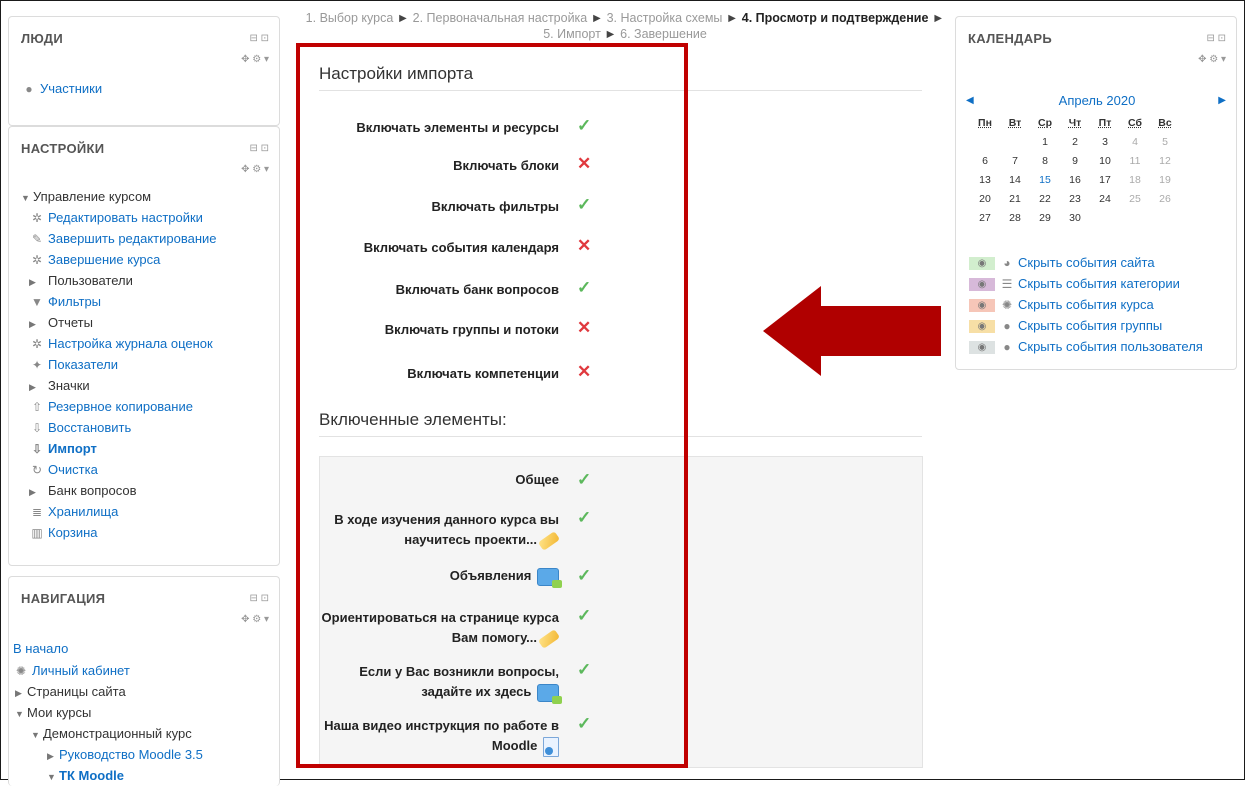 The width and height of the screenshot is (1245, 786). Describe the element at coordinates (985, 160) in the screenshot. I see `calendar-day: 6` at that location.